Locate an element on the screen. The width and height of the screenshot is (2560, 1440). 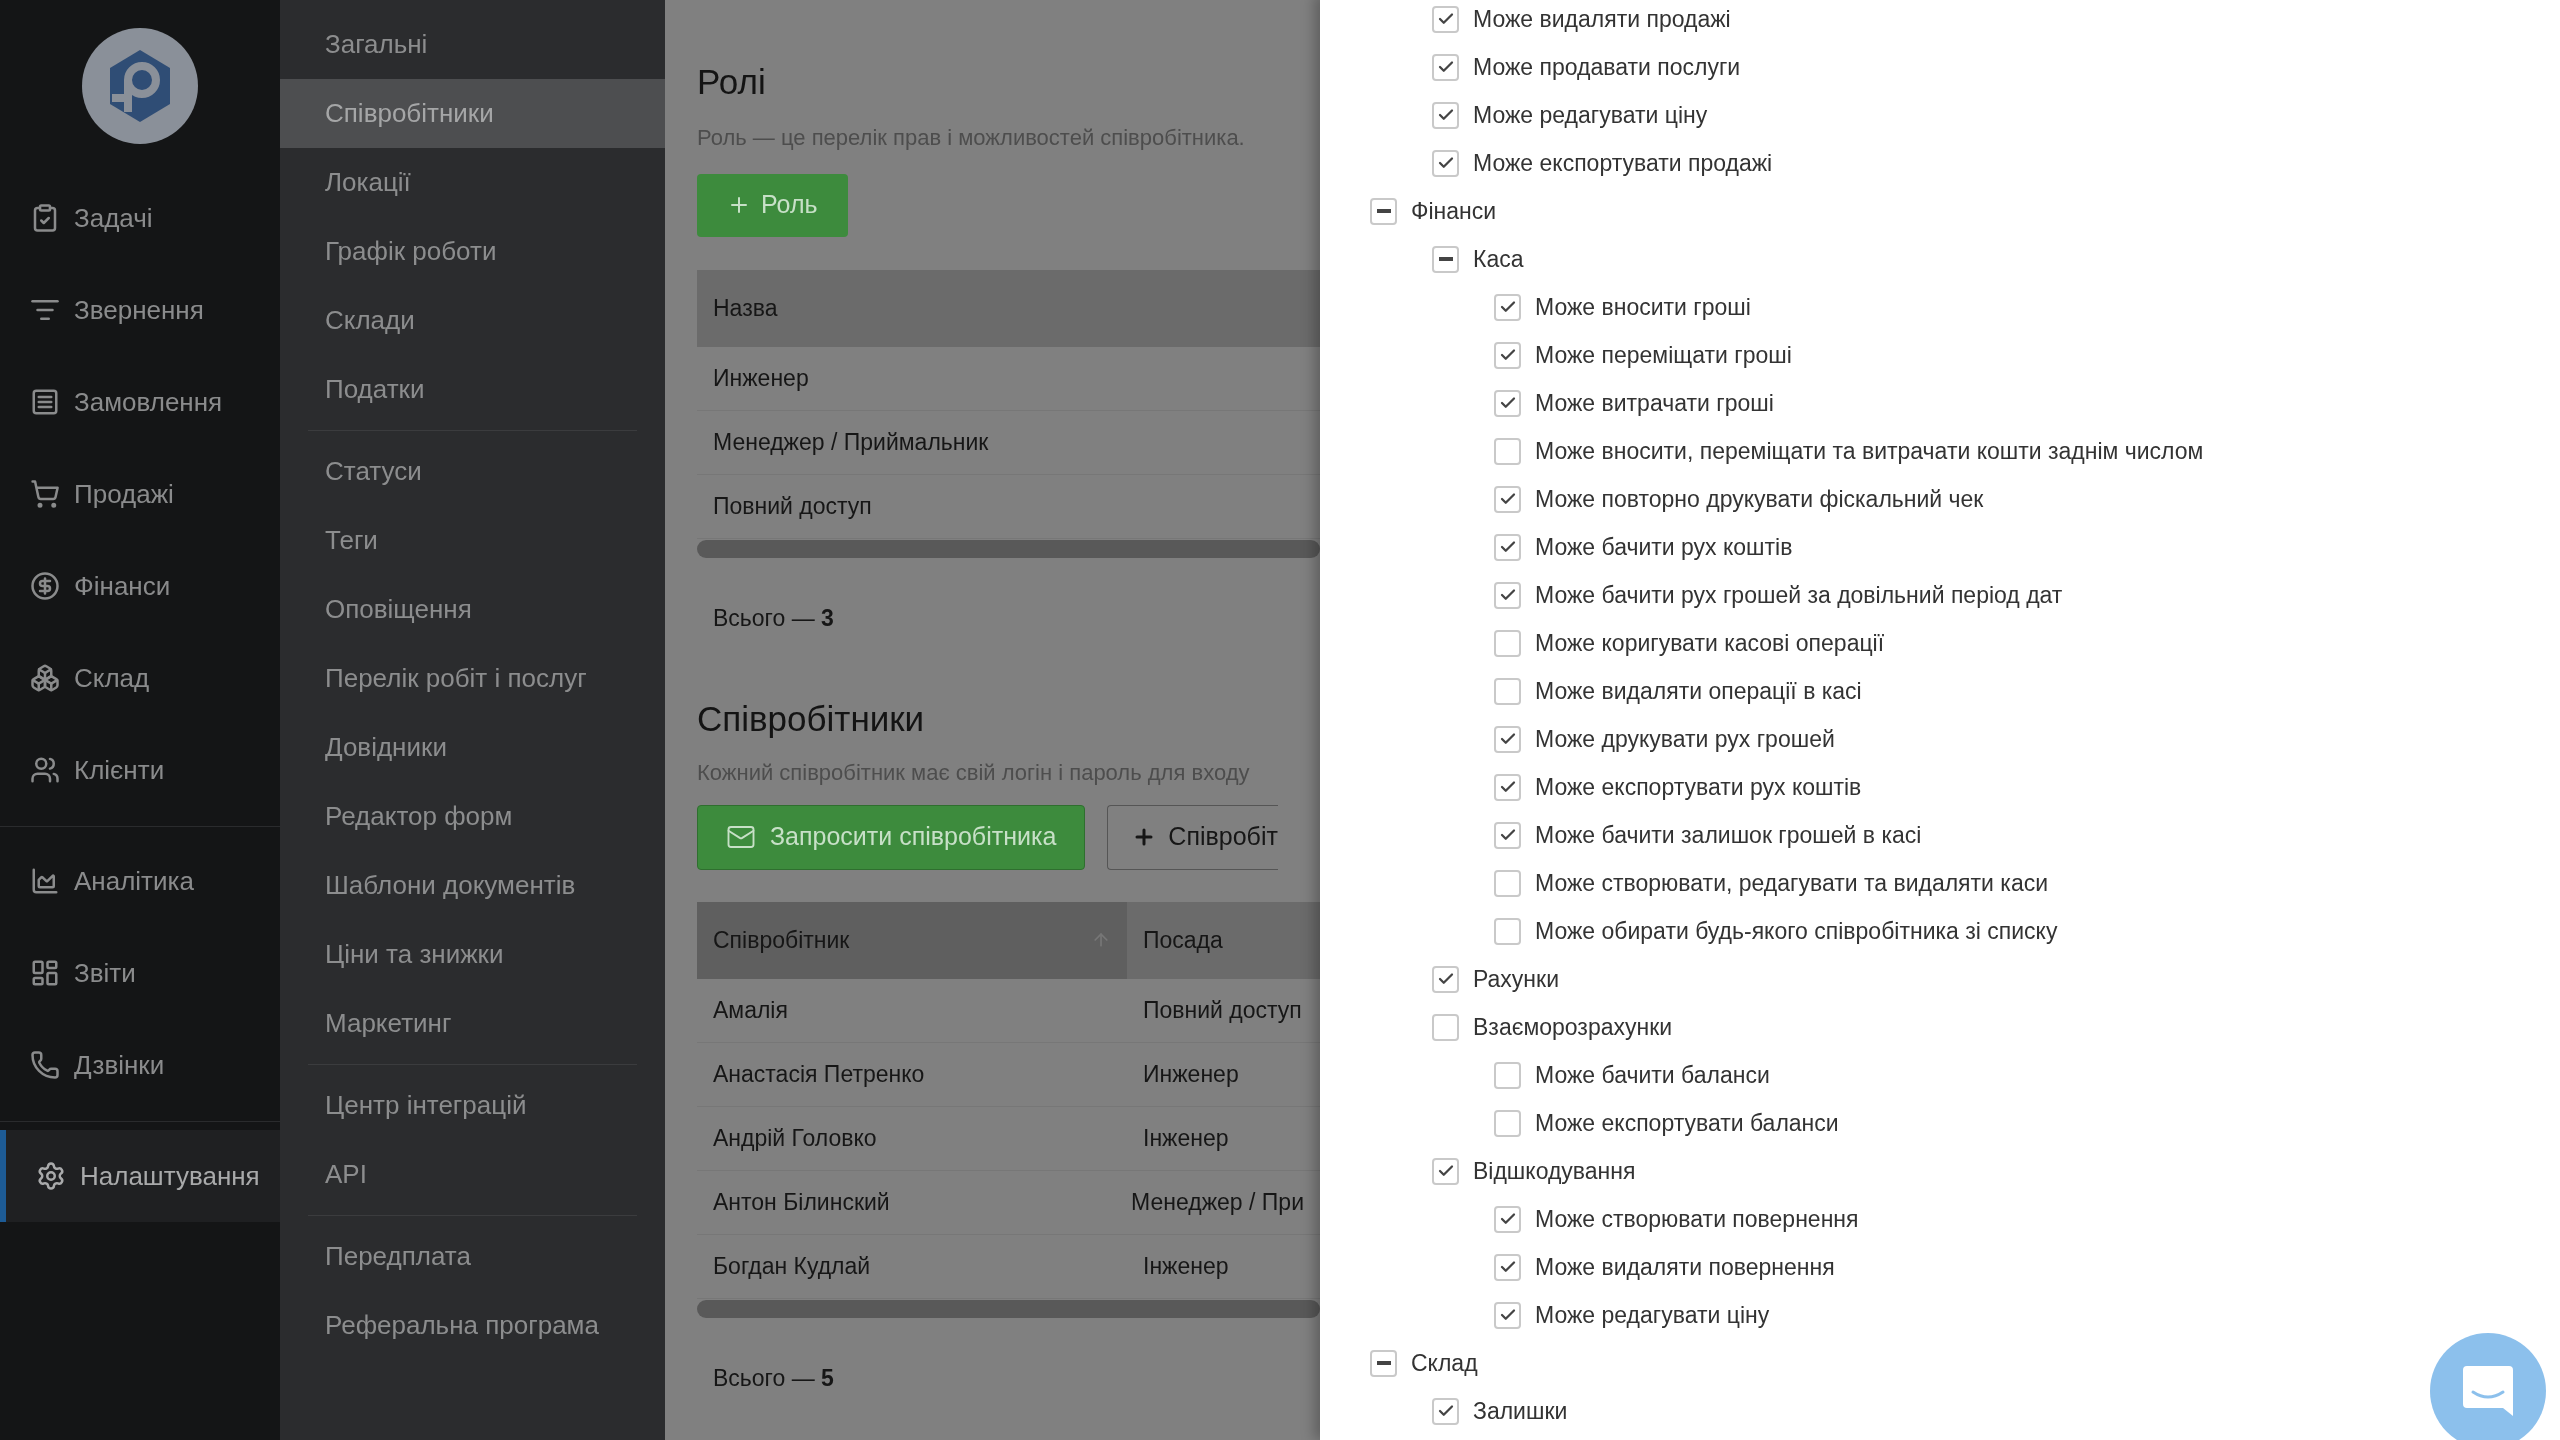
settings-menu-item: Теги is located at coordinates (472, 540).